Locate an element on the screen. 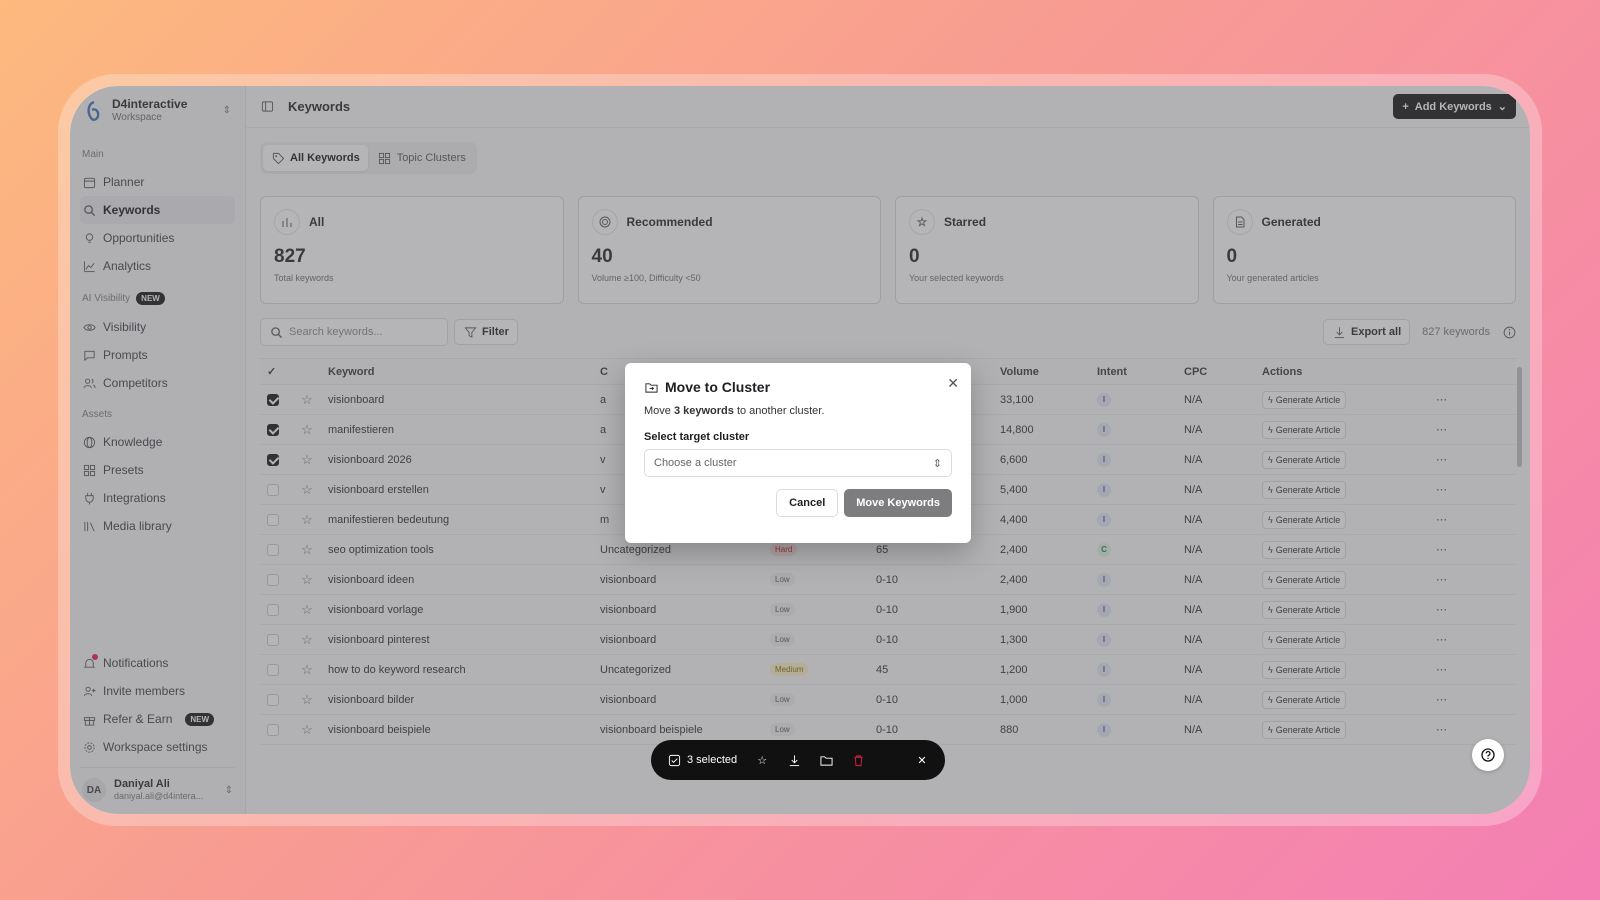 This screenshot has height=900, width=1600. star-icon: ☆ is located at coordinates (762, 760).